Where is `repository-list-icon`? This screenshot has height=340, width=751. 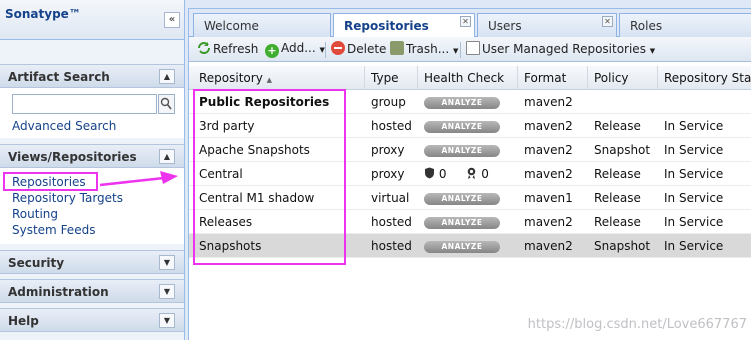 repository-list-icon is located at coordinates (473, 48).